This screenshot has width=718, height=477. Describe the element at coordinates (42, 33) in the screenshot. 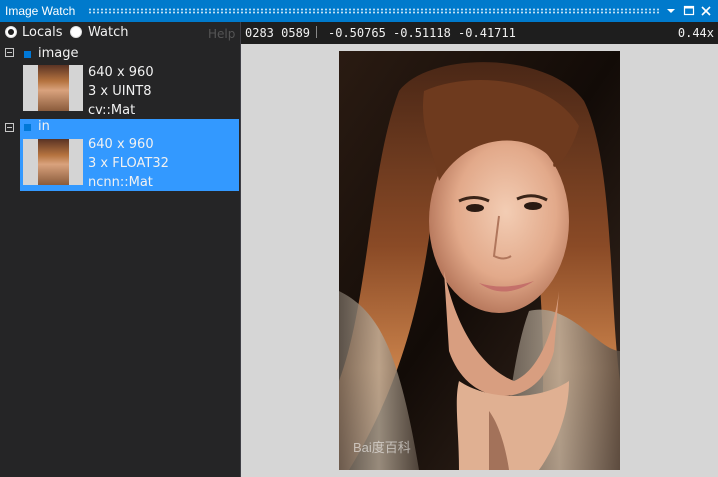

I see `locals-label: Locals` at that location.